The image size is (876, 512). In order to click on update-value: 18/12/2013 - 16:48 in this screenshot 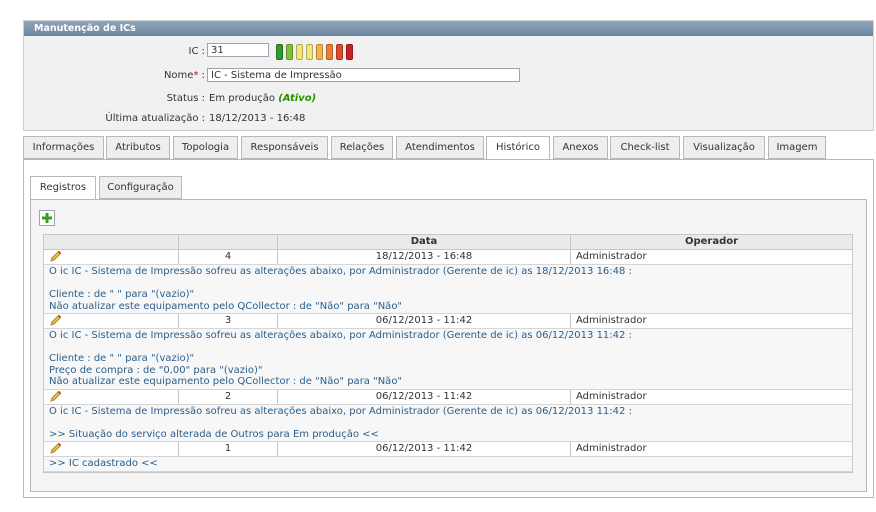, I will do `click(257, 118)`.